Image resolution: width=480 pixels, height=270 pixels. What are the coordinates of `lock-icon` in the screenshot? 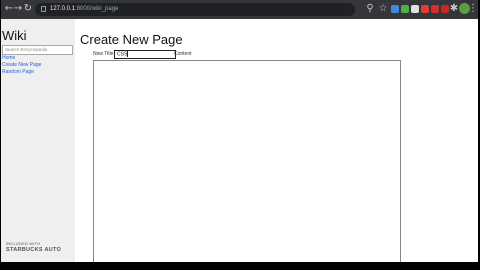 It's located at (43, 9).